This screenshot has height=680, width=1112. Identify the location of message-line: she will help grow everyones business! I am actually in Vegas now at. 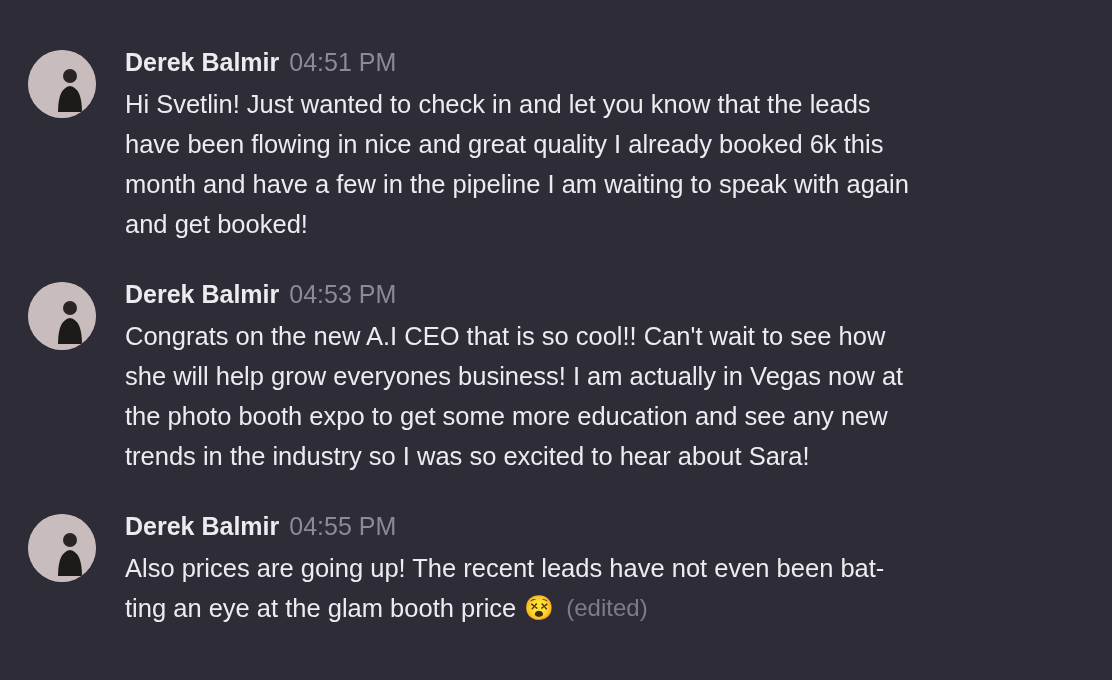
(514, 376).